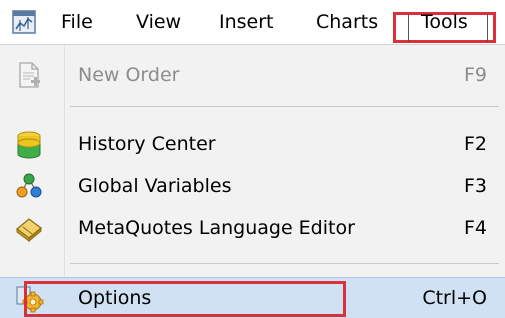 Image resolution: width=505 pixels, height=318 pixels. Describe the element at coordinates (246, 22) in the screenshot. I see `menu-insert: Insert` at that location.